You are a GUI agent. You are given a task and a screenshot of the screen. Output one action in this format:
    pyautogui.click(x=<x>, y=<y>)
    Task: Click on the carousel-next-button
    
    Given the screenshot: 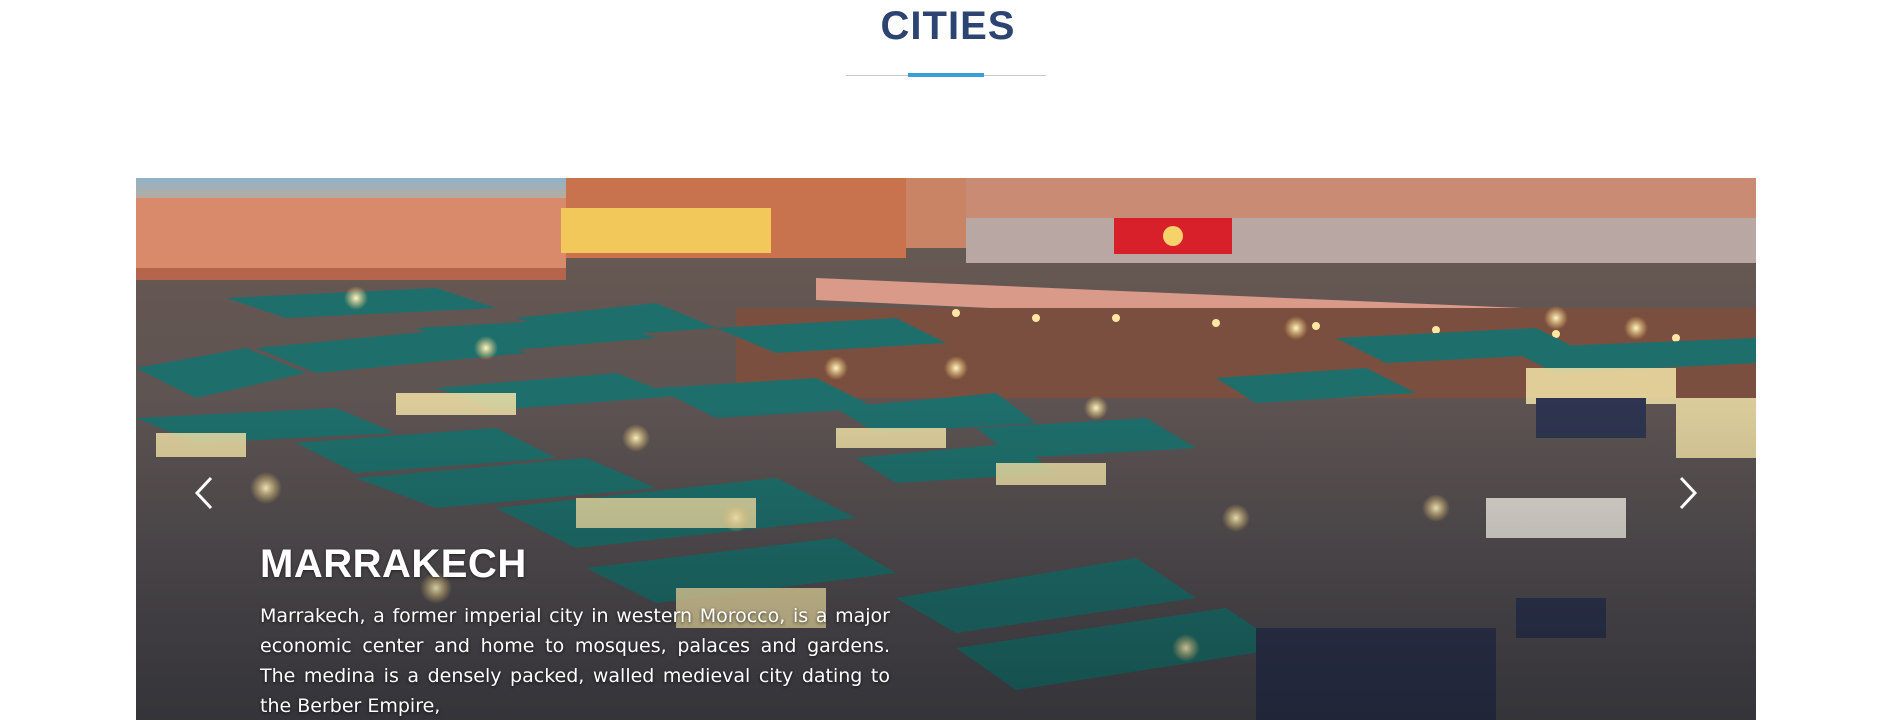 What is the action you would take?
    pyautogui.click(x=1688, y=493)
    